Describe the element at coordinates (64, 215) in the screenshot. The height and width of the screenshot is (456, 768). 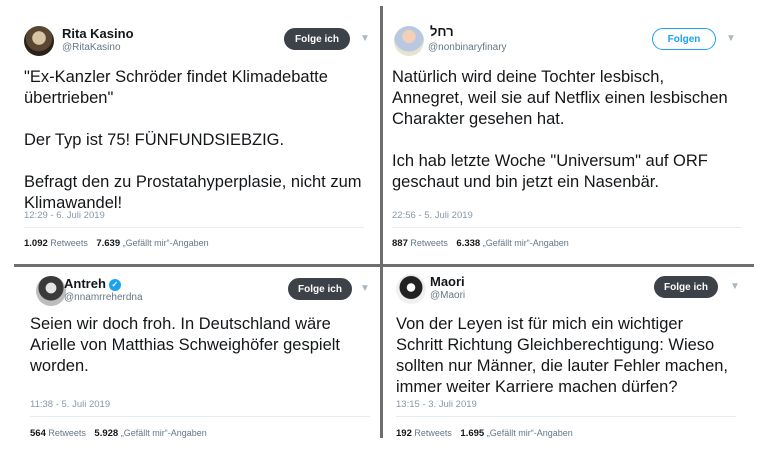
I see `tweet-timestamp: 12:29 - 6. Juli 2019` at that location.